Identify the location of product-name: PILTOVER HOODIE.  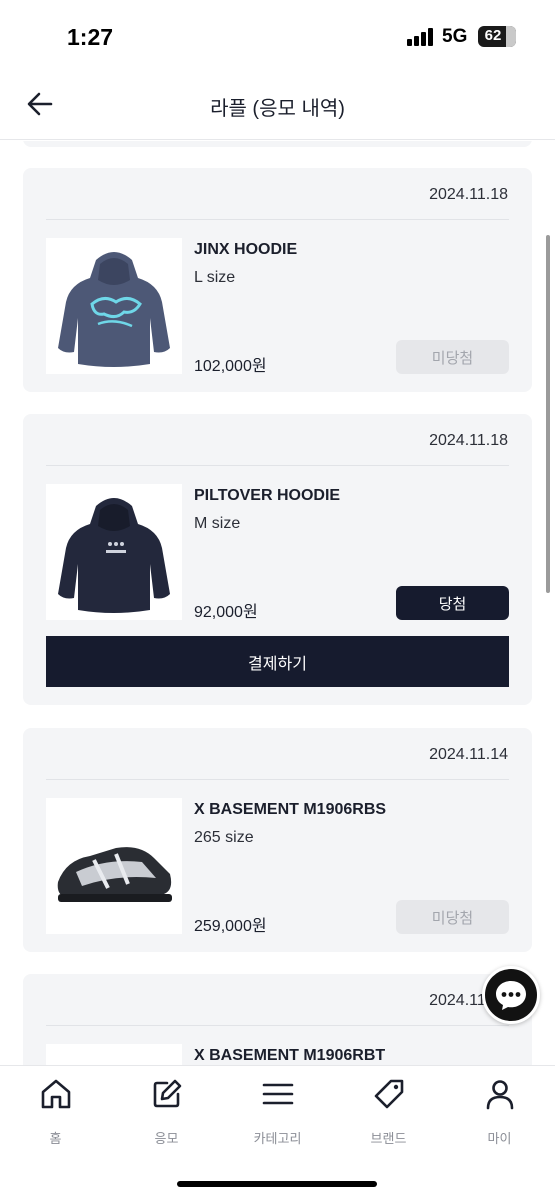
(267, 495).